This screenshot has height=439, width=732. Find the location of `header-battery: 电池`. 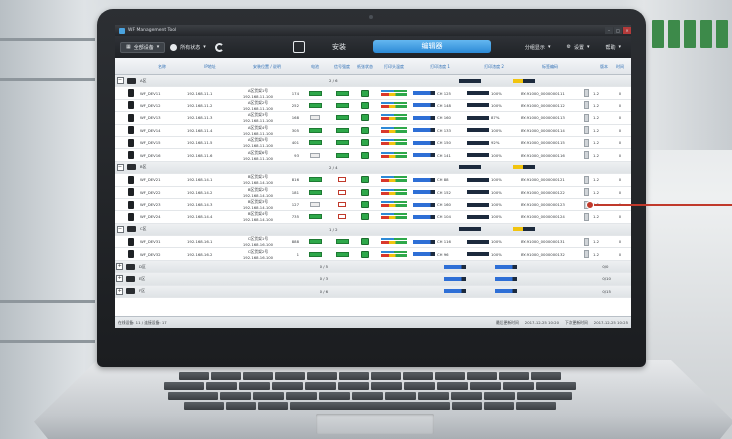

header-battery: 电池 is located at coordinates (315, 66).